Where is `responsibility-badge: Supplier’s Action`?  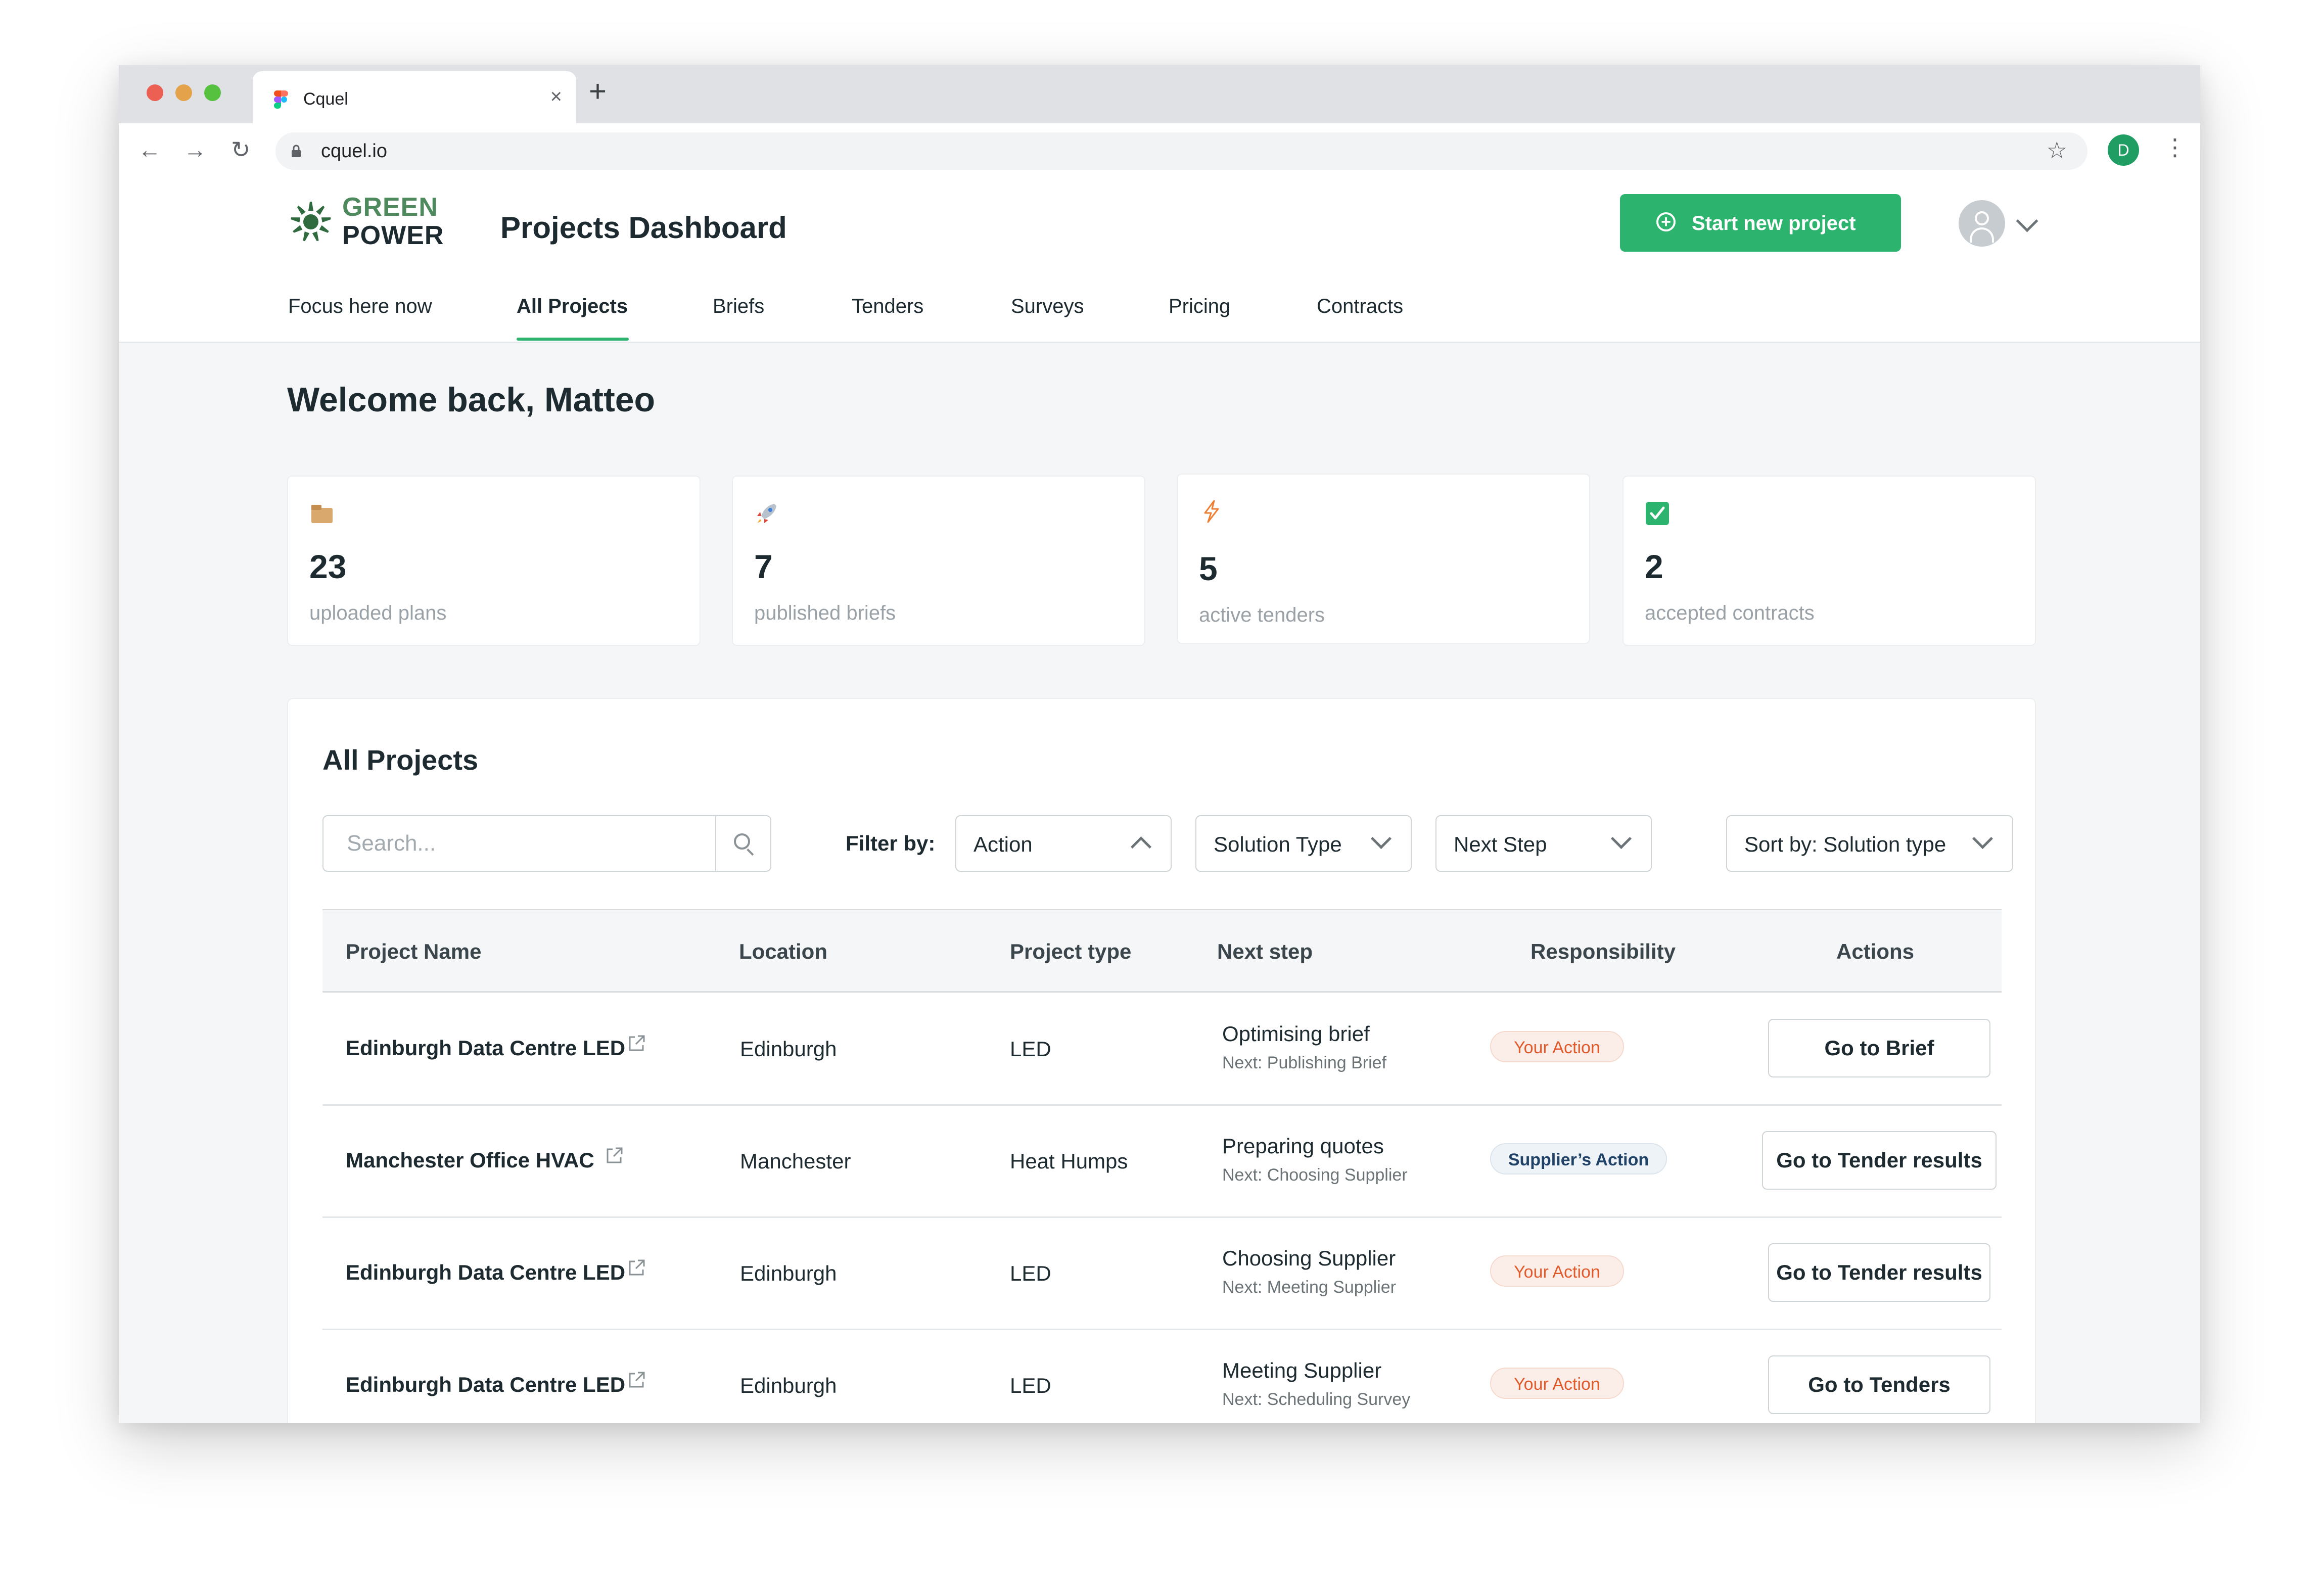
responsibility-badge: Supplier’s Action is located at coordinates (1578, 1159).